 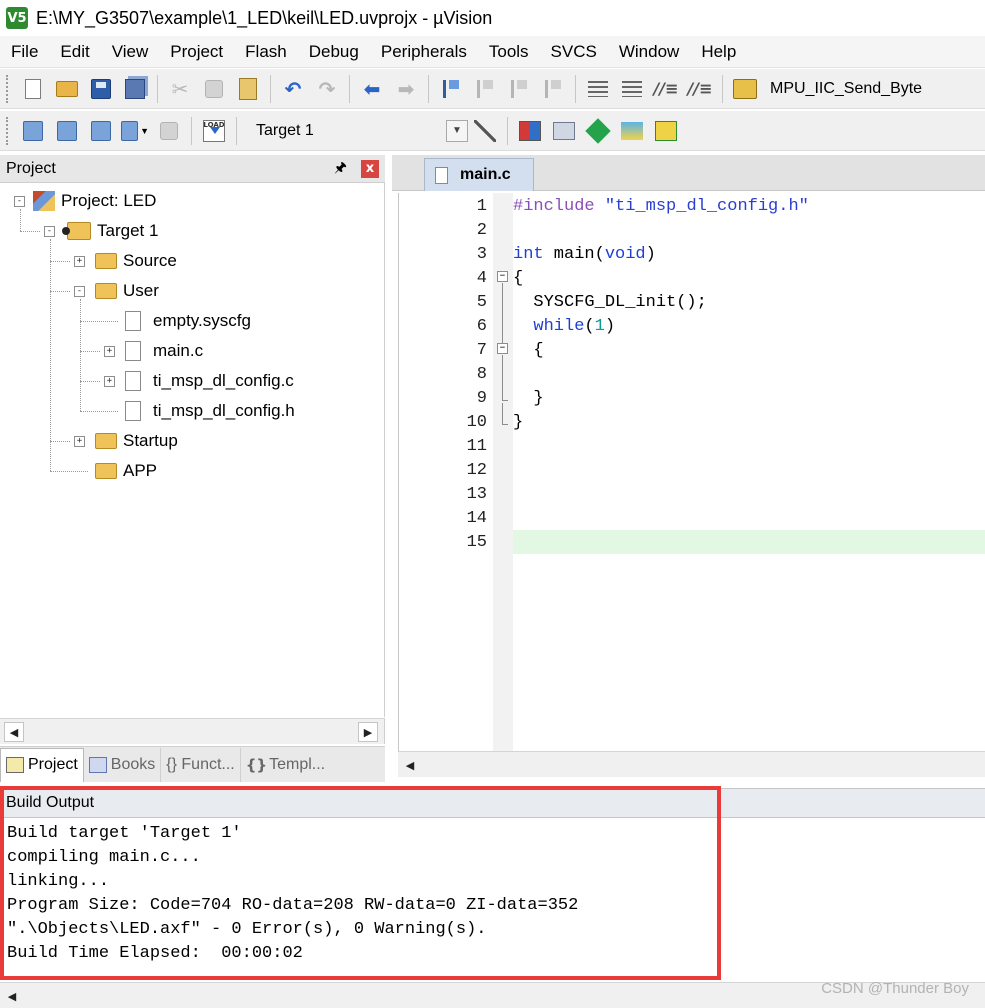 I want to click on navigate-back-button: ⬅, so click(x=372, y=89).